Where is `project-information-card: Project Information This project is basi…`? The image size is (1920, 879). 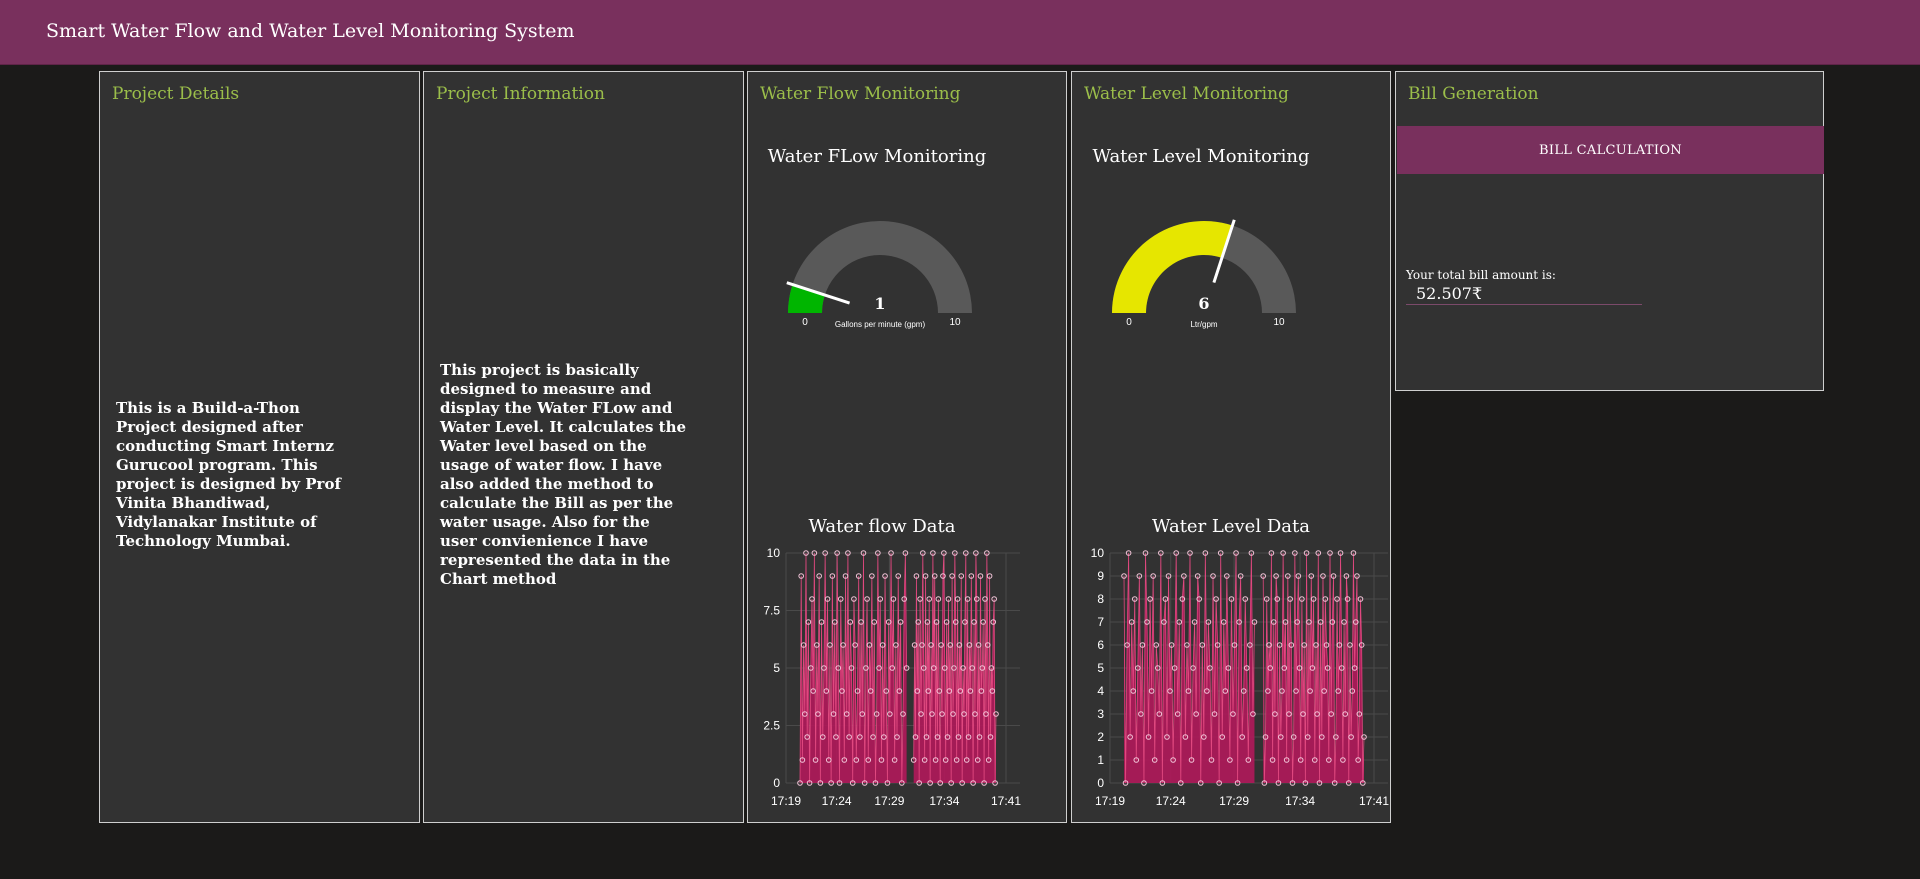 project-information-card: Project Information This project is basi… is located at coordinates (583, 447).